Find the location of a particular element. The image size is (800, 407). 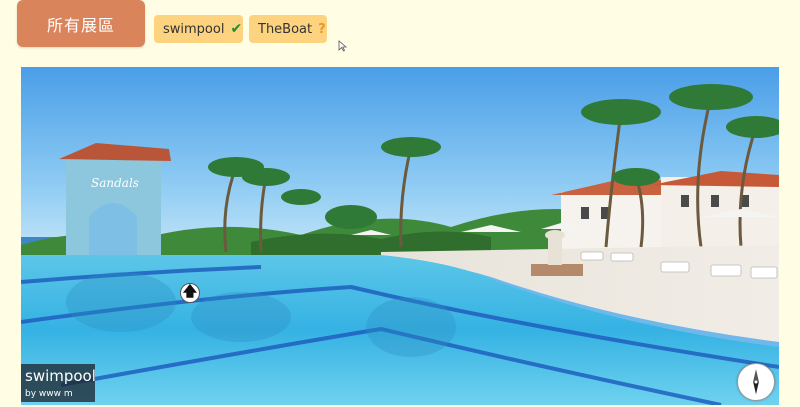

mouse-cursor-icon is located at coordinates (342, 46).